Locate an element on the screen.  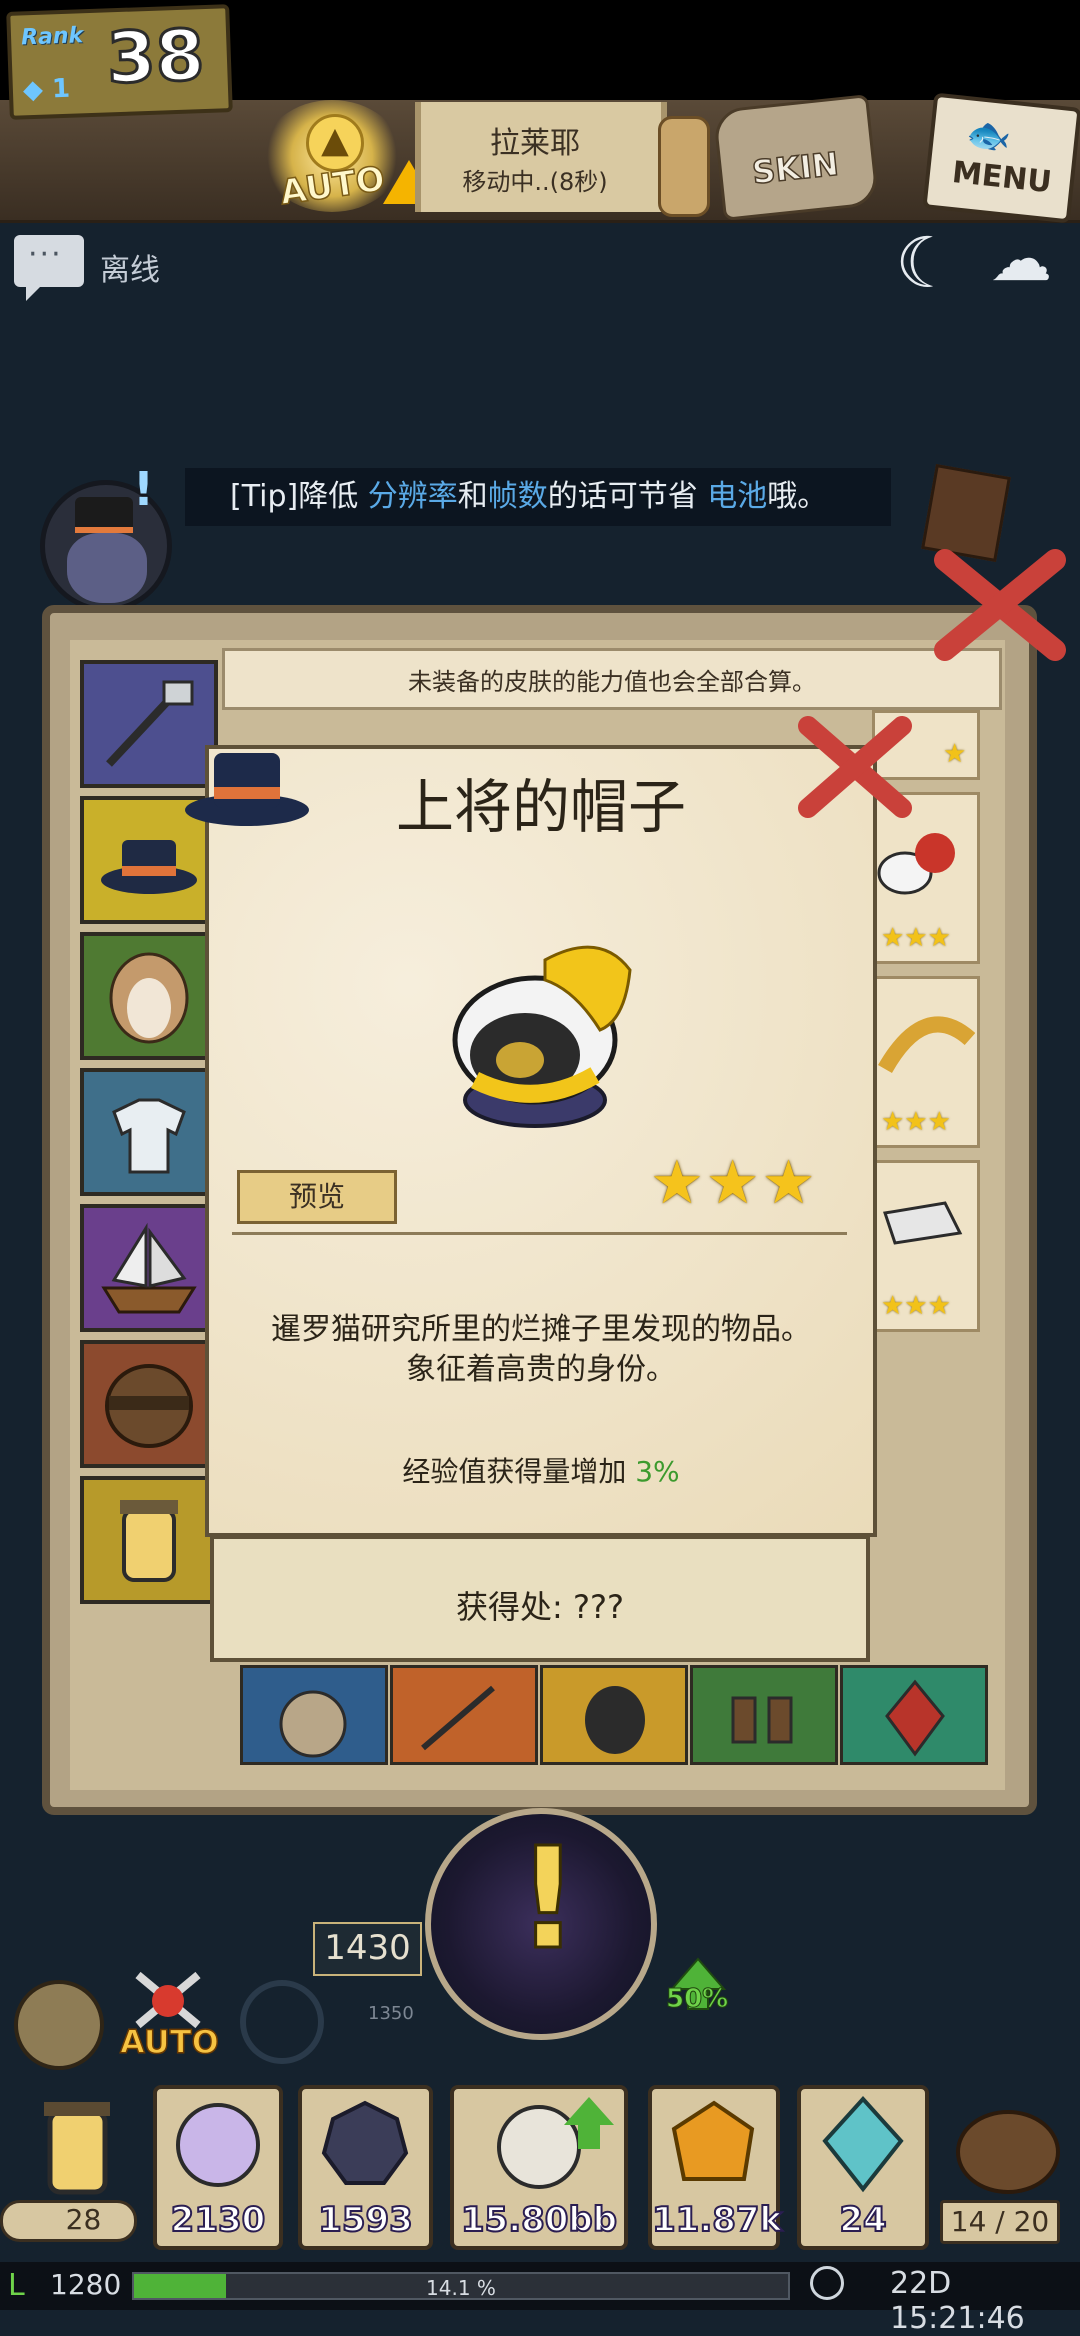
tab-ship is located at coordinates (149, 1268).